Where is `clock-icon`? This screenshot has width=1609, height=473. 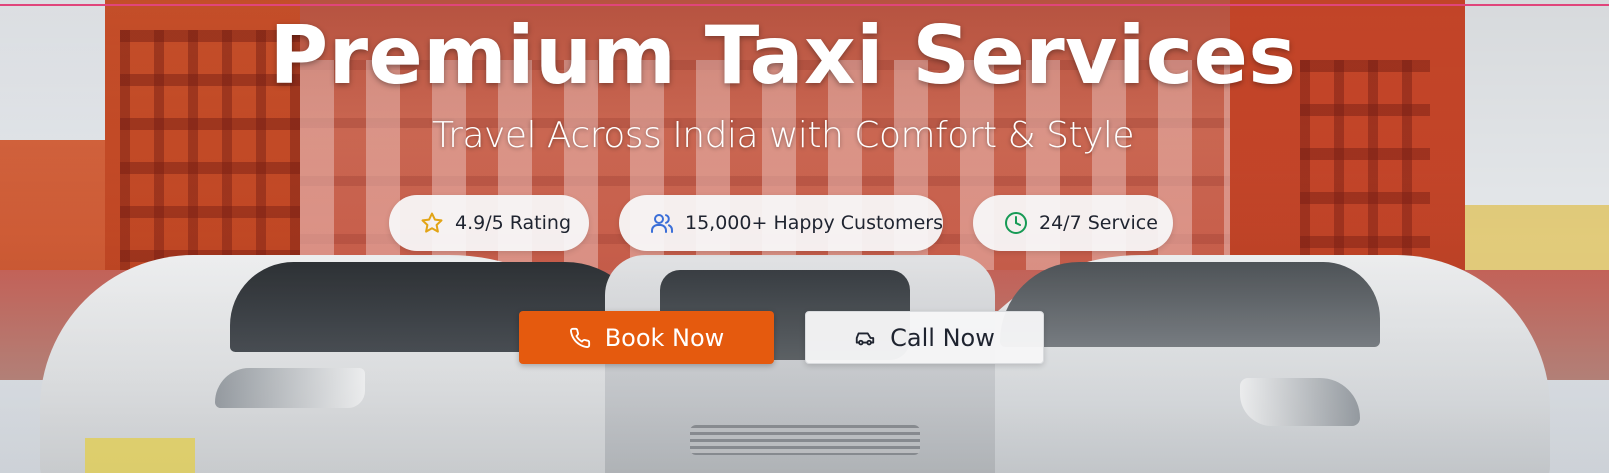 clock-icon is located at coordinates (1016, 223).